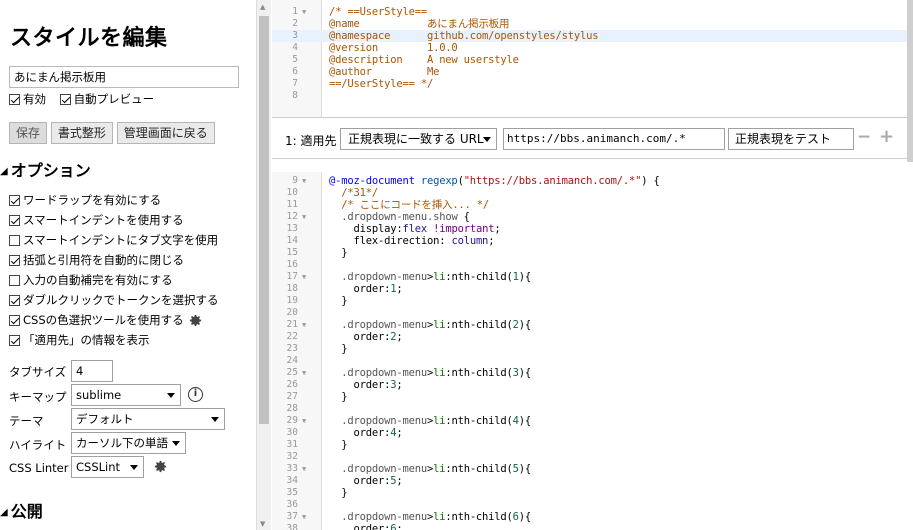  Describe the element at coordinates (114, 321) in the screenshot. I see `option-item: CSSの色選択ツールを使用する` at that location.